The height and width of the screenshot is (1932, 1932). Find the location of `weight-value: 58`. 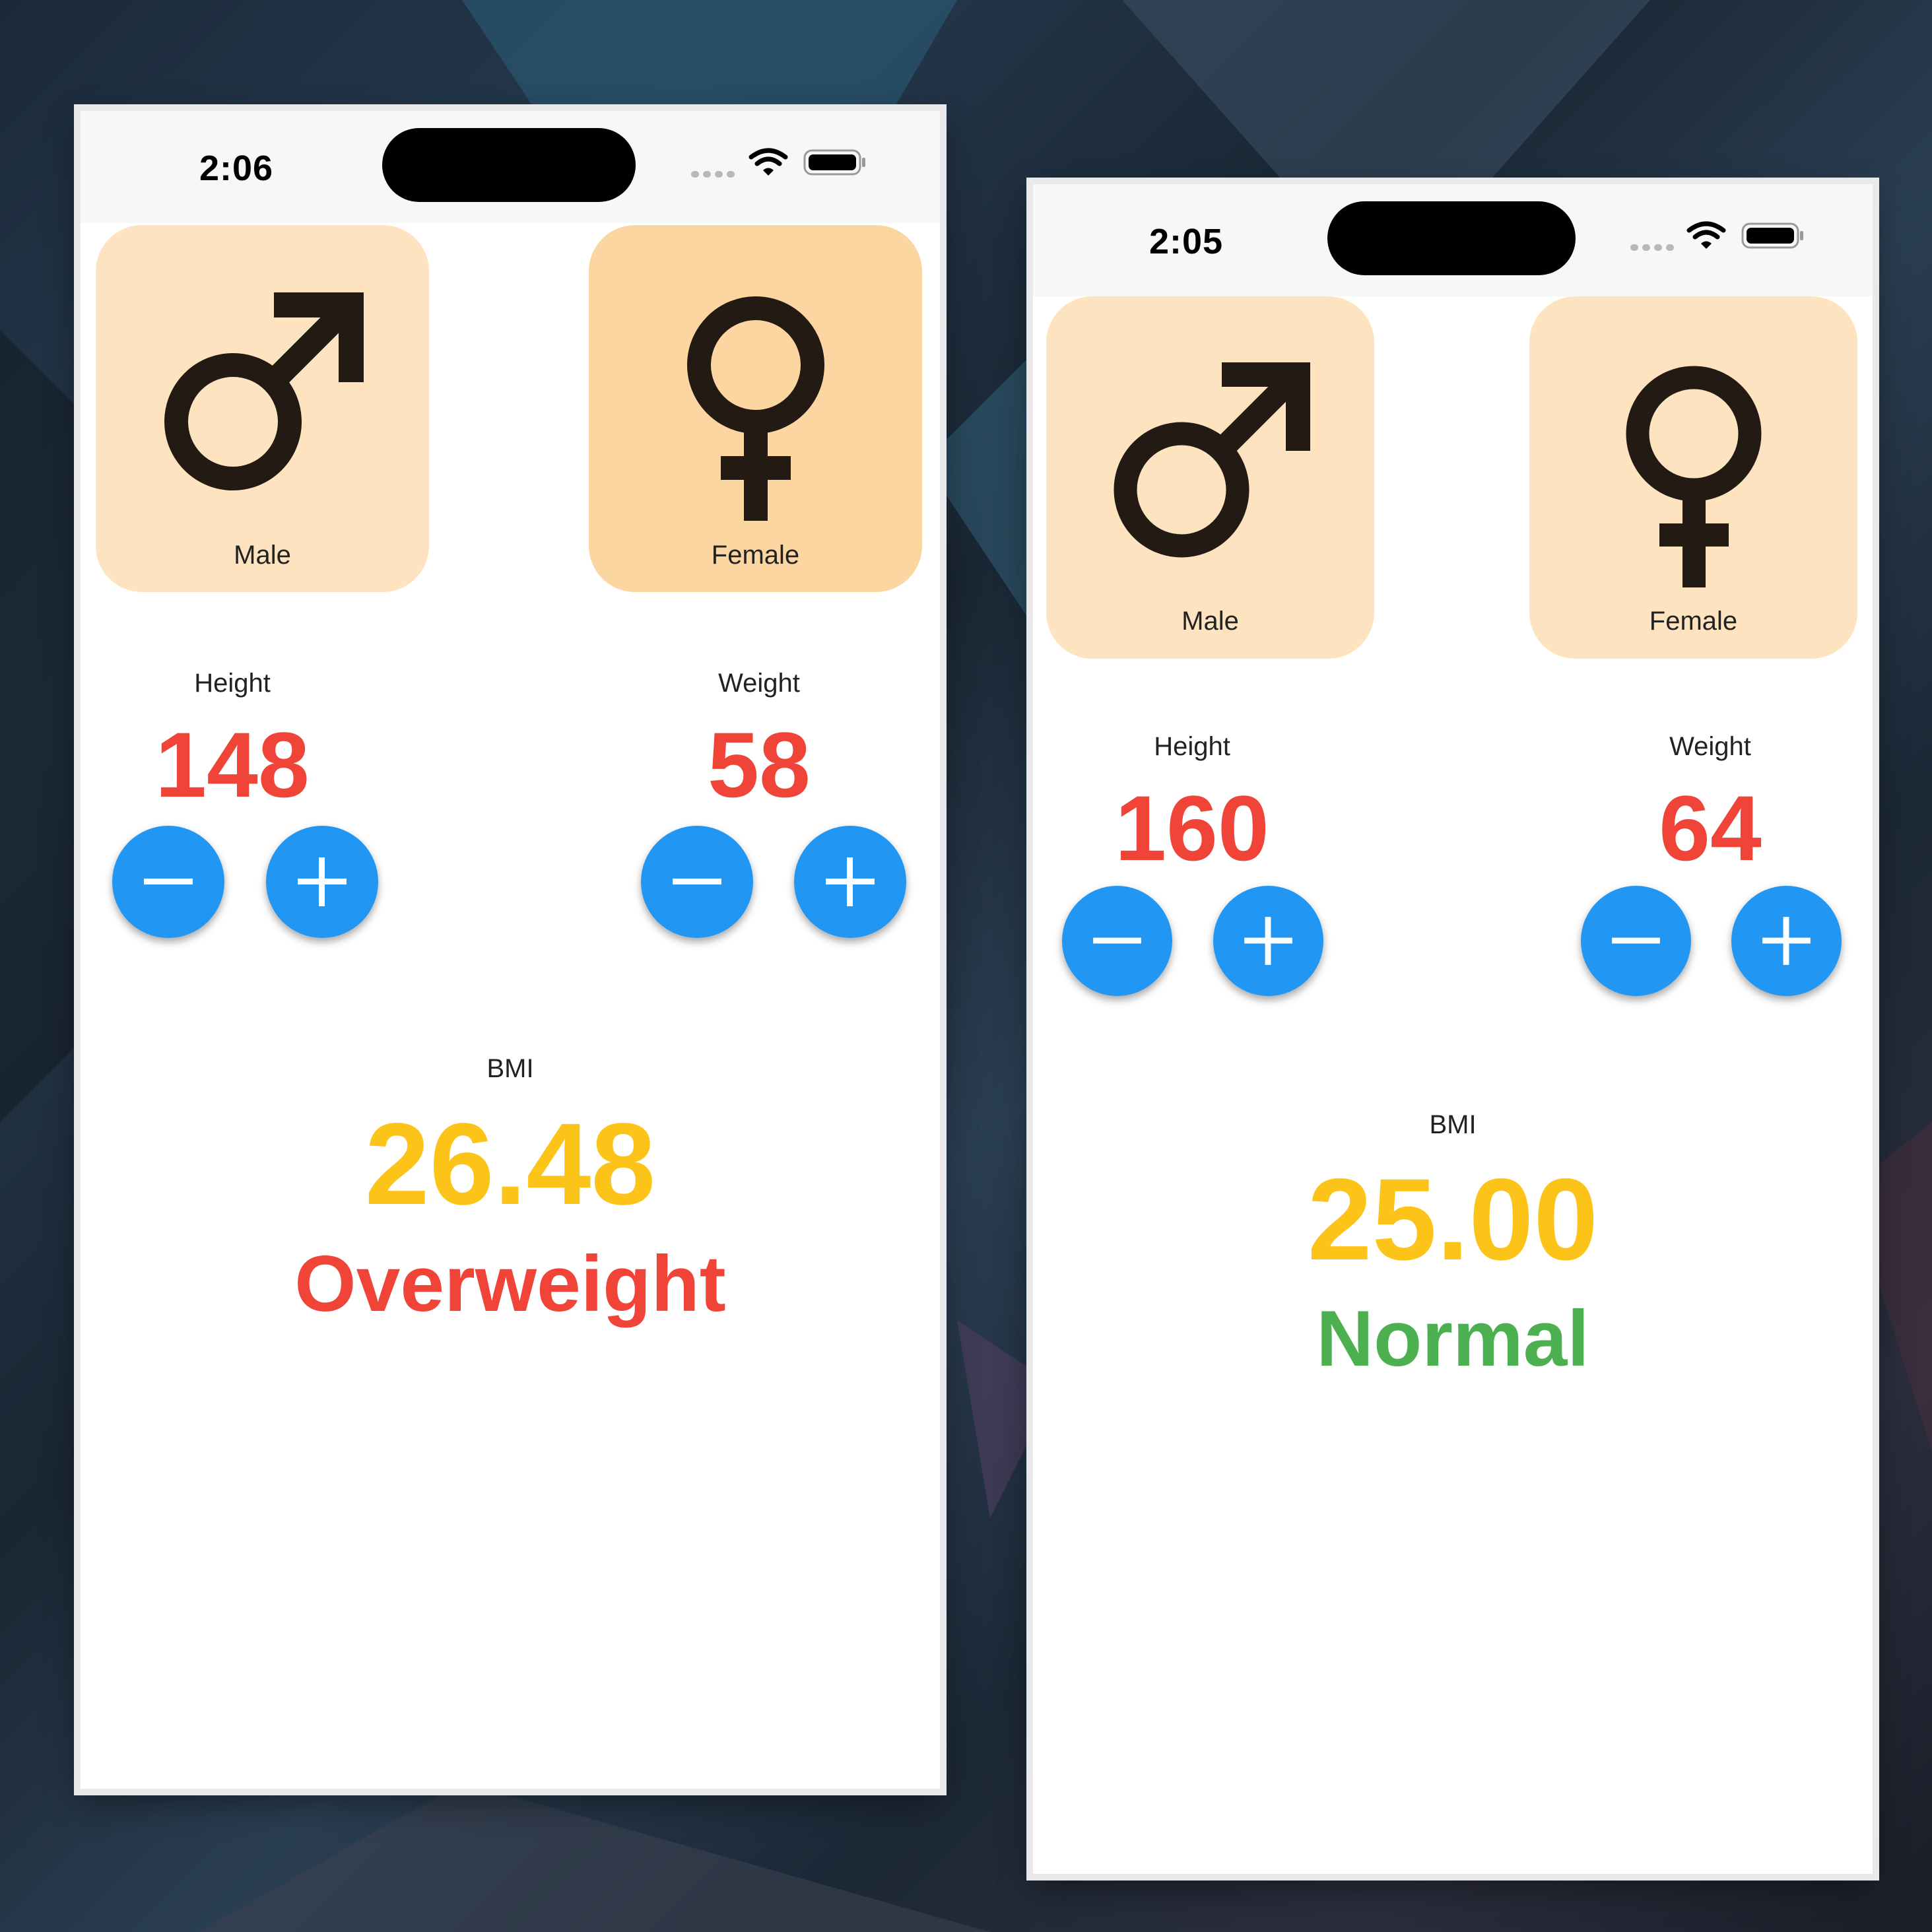

weight-value: 58 is located at coordinates (759, 764).